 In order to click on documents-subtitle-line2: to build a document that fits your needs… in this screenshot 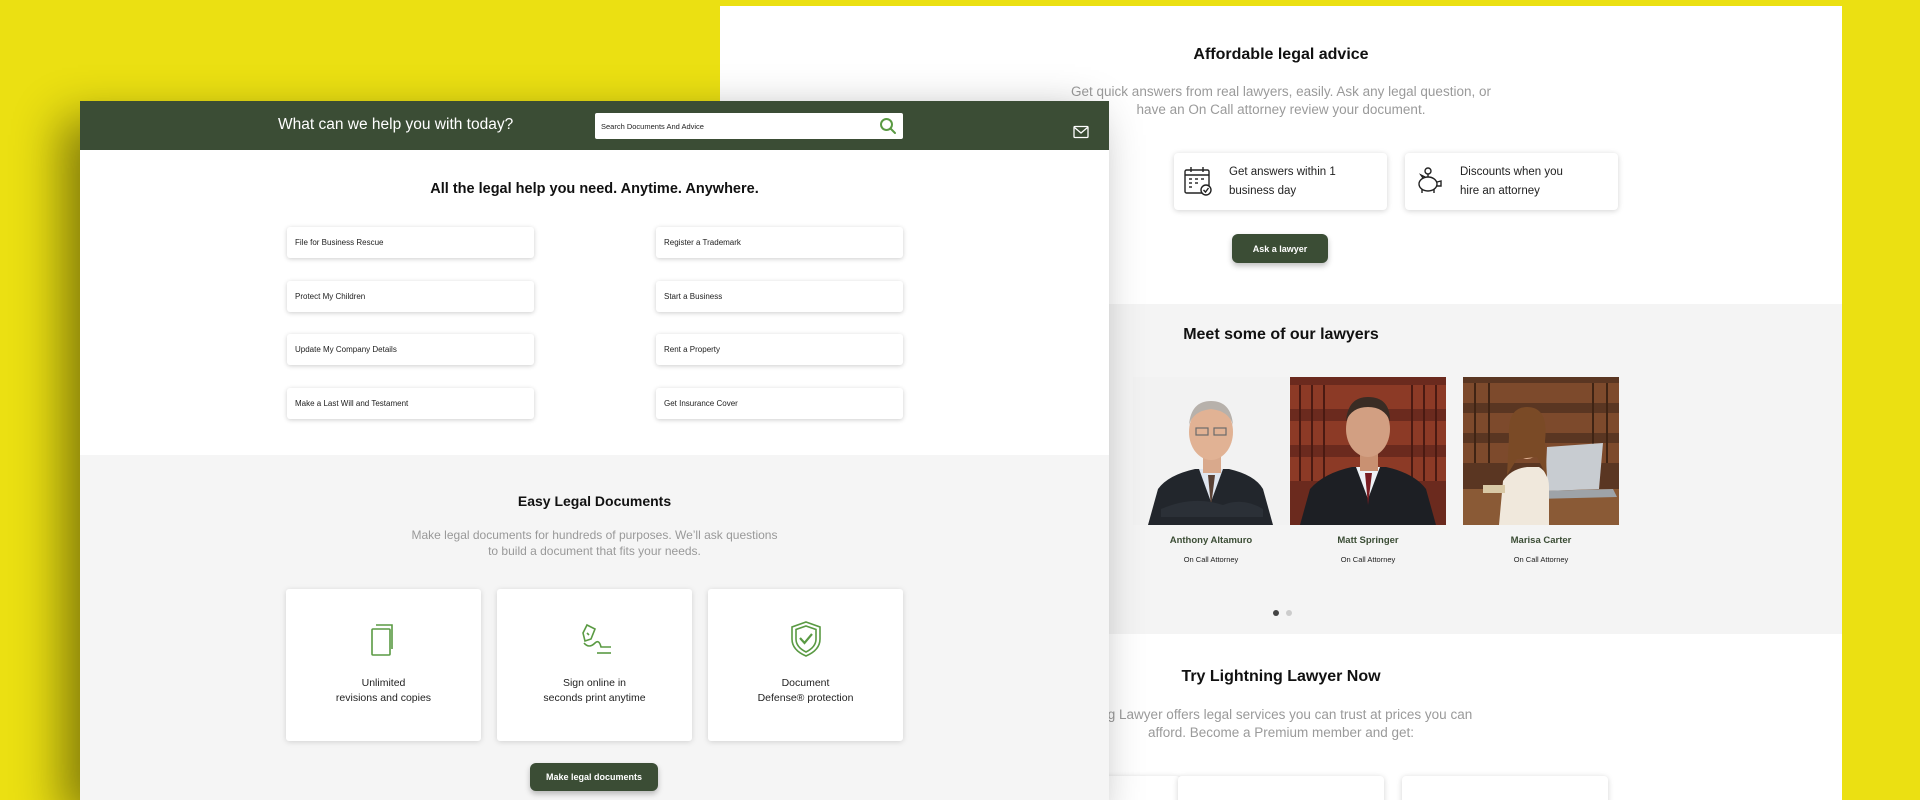, I will do `click(594, 551)`.